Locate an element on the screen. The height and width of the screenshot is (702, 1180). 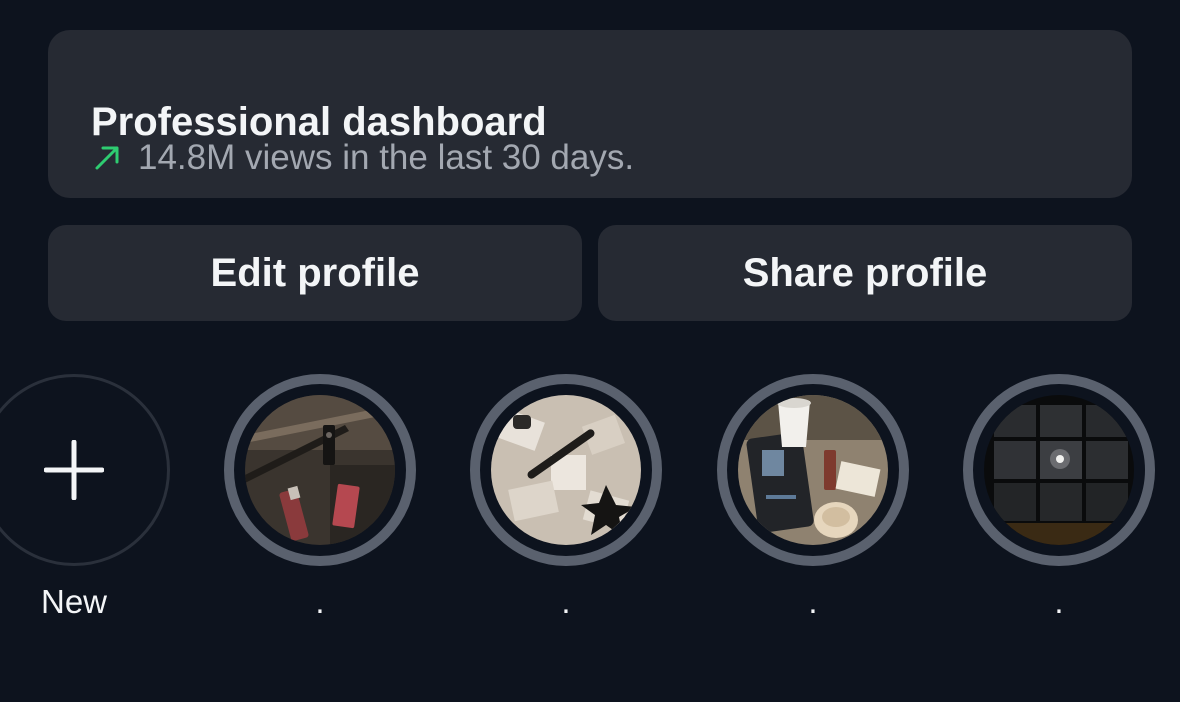
trending-up-arrow-icon is located at coordinates (107, 158).